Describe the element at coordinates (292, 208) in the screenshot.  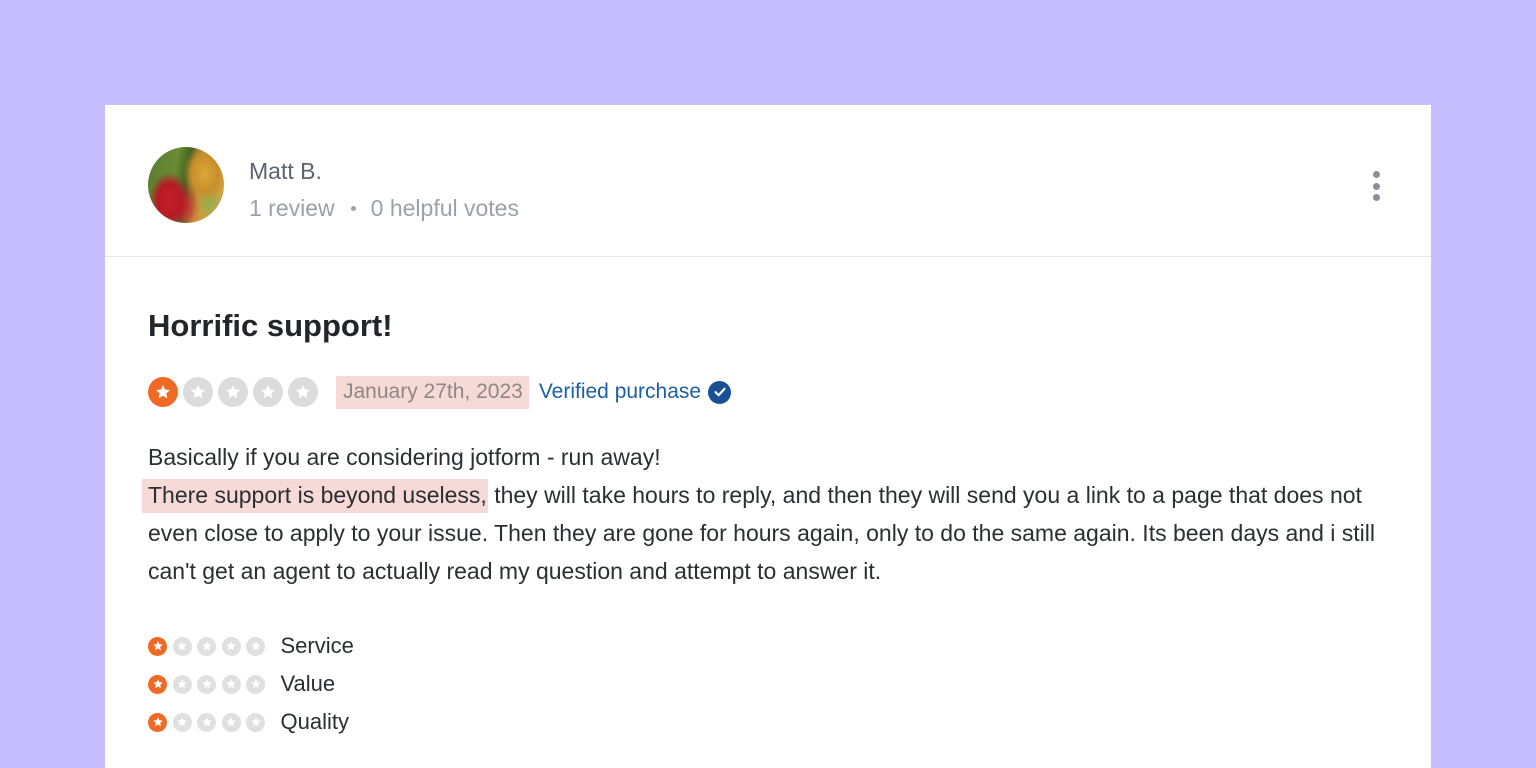
I see `review-count: 1 review` at that location.